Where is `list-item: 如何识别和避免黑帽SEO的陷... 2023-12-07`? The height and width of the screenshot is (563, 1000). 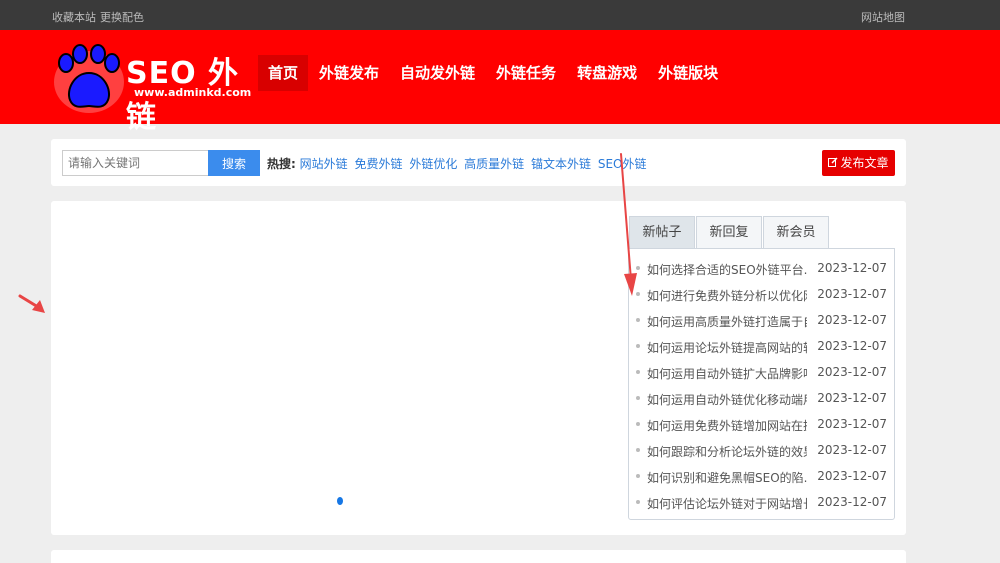 list-item: 如何识别和避免黑帽SEO的陷... 2023-12-07 is located at coordinates (761, 476).